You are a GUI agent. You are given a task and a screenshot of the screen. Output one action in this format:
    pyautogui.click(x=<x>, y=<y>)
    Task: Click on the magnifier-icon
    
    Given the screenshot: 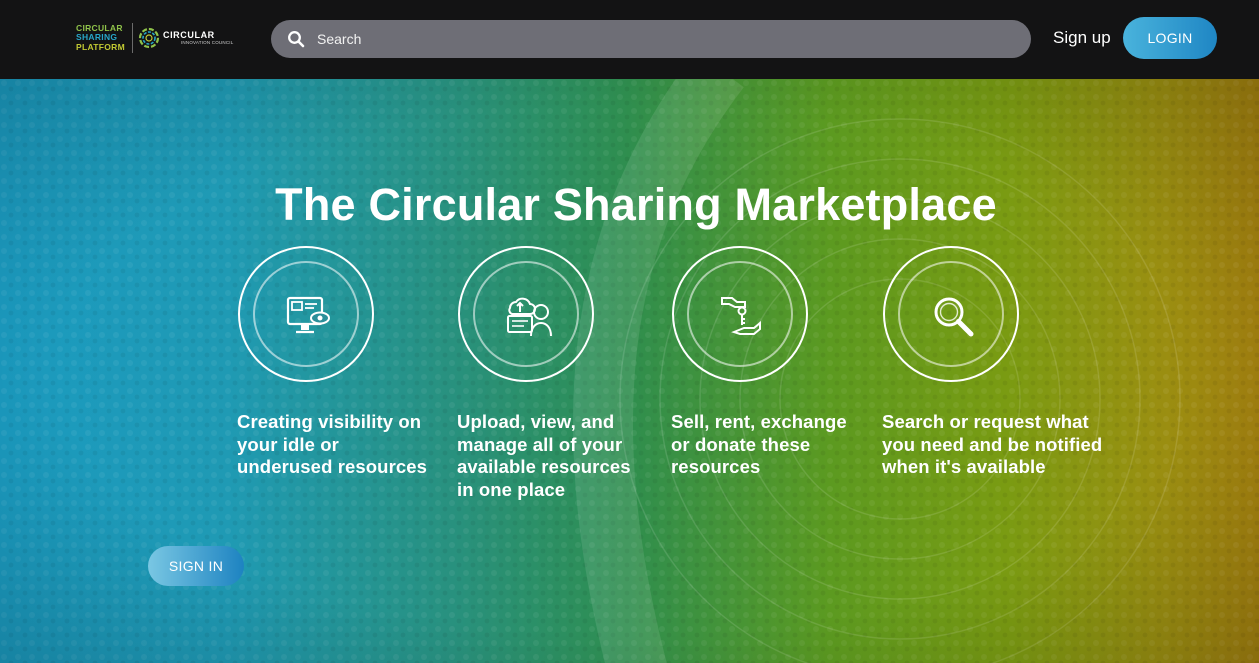 What is the action you would take?
    pyautogui.click(x=954, y=317)
    